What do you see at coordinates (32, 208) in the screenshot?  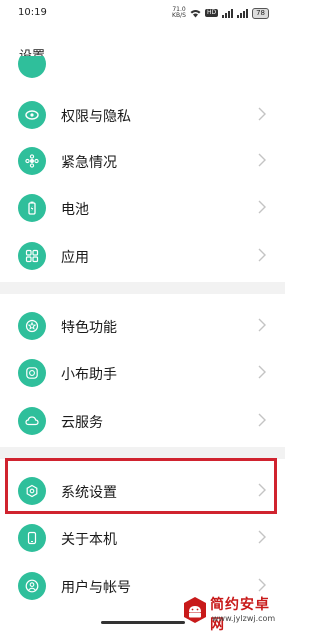 I see `battery-icon` at bounding box center [32, 208].